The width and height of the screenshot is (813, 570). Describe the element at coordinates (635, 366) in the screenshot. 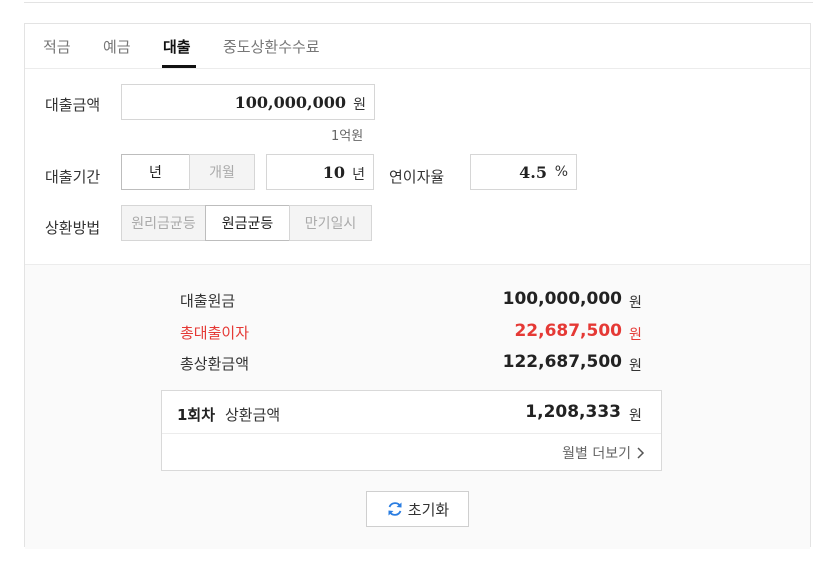

I see `total-repayment-unit: 원` at that location.